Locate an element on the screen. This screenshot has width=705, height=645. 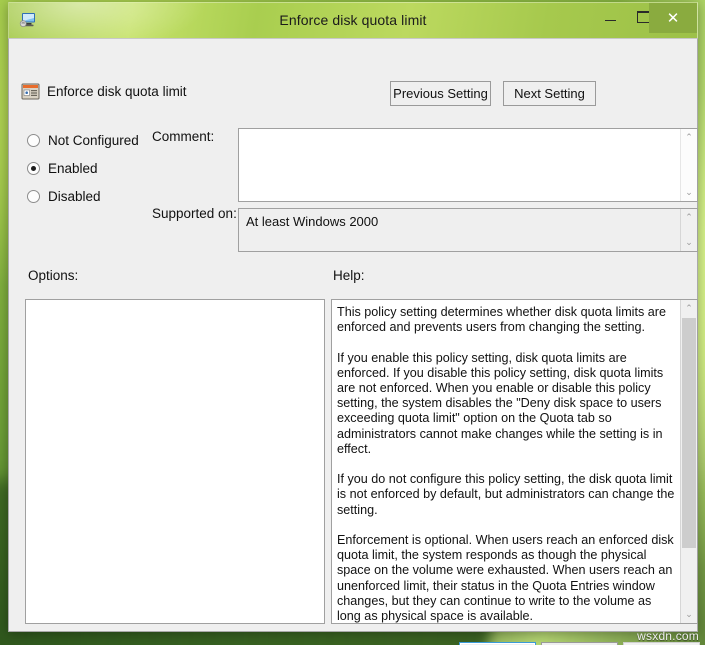
help-label: Help: is located at coordinates (349, 275).